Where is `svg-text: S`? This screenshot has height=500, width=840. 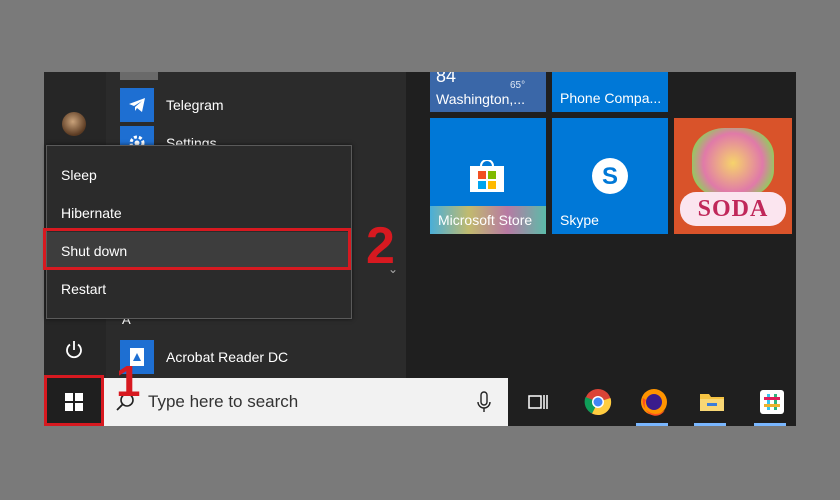
svg-text: S is located at coordinates (610, 176).